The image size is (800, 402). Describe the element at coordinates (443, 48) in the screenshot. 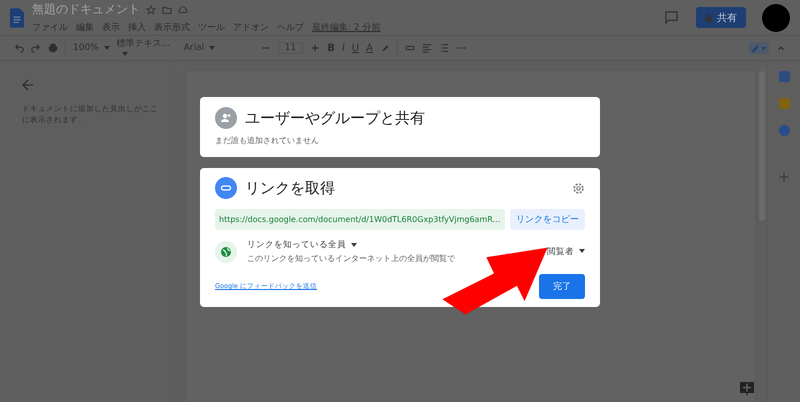

I see `list-icon` at that location.